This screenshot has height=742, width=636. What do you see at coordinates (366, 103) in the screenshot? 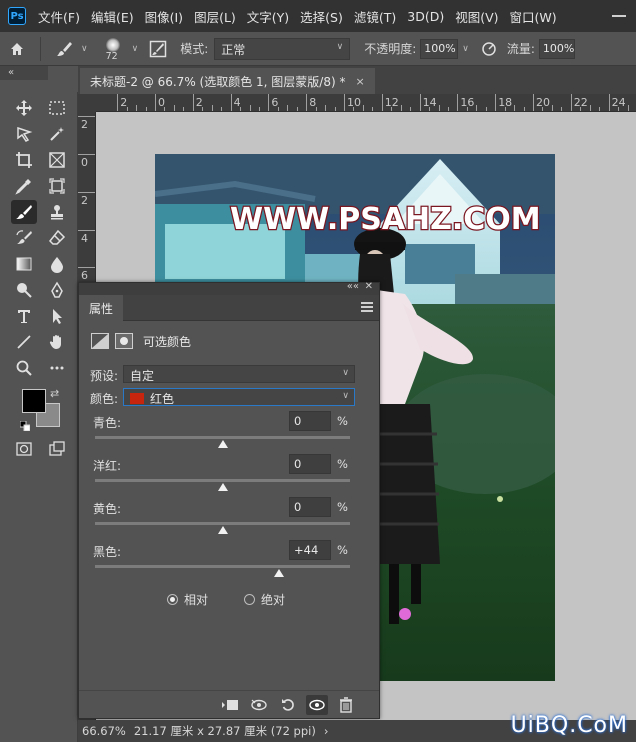
I see `horizontal-ruler: 2 0 2 4 6 8 10 12 14 16 18 20 22 24` at bounding box center [366, 103].